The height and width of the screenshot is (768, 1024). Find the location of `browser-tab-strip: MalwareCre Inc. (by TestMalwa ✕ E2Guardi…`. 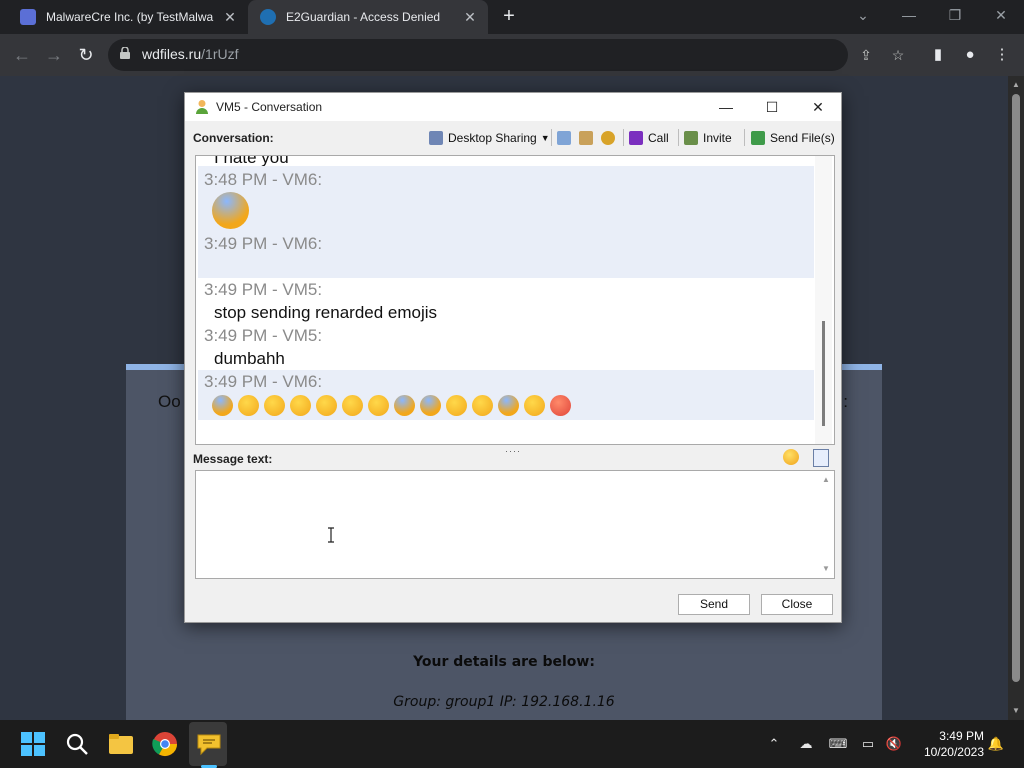

browser-tab-strip: MalwareCre Inc. (by TestMalwa ✕ E2Guardi… is located at coordinates (512, 17).